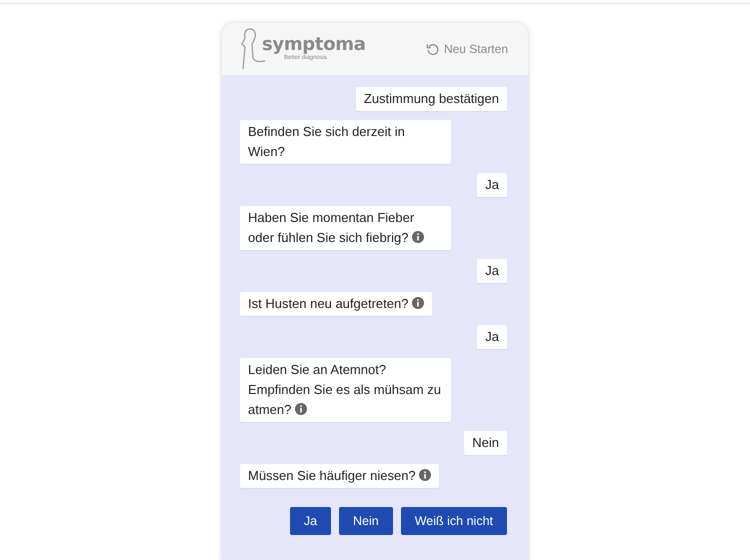  I want to click on question-bubble: Müssen Sie häufiger niesen?, so click(340, 476).